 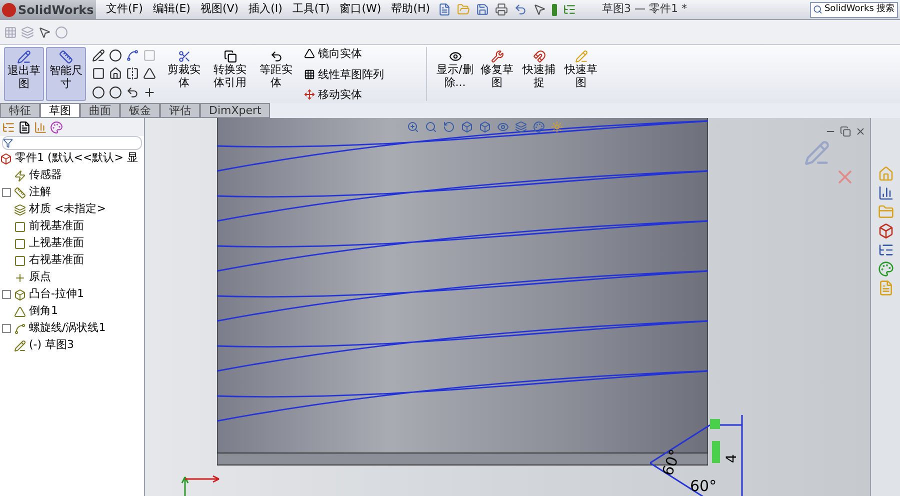 I want to click on tree-item: 零件1 (默认<<默认> 显, so click(x=76, y=158).